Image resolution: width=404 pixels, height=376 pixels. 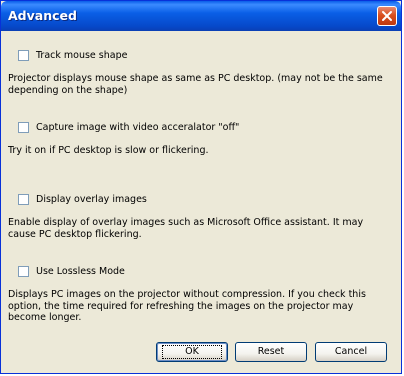 I want to click on lossless-mode-checkbox, so click(x=23, y=271).